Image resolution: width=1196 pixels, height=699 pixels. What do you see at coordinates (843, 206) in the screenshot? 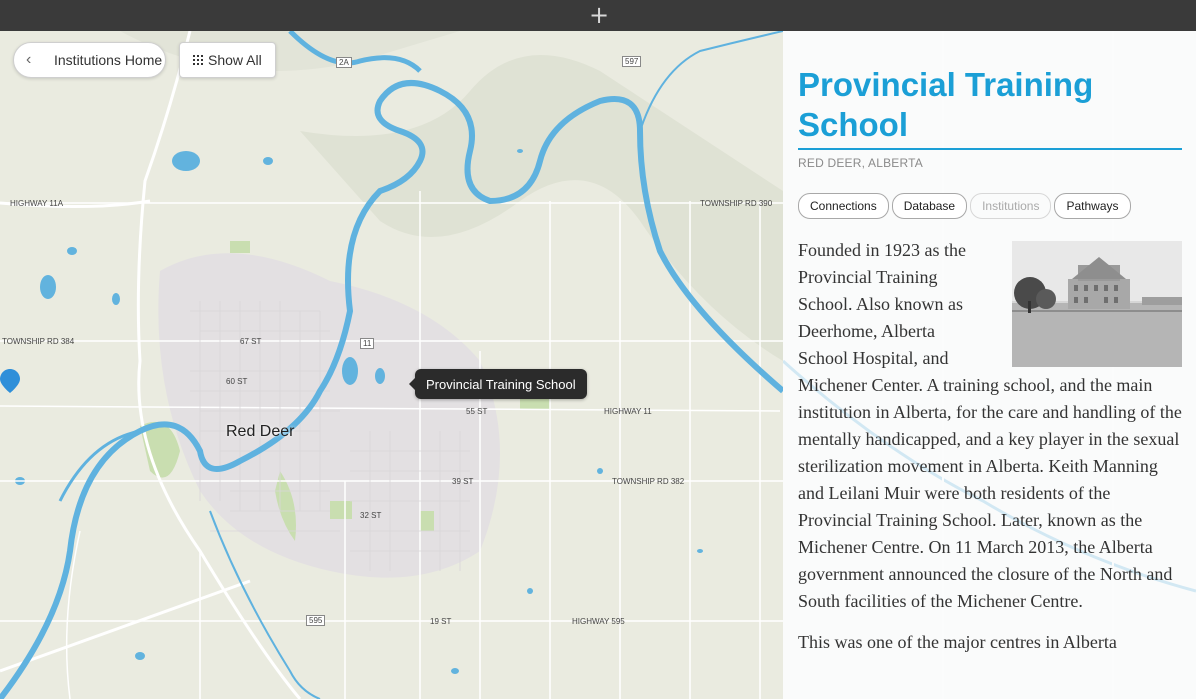
I see `tab-connections: Connections` at bounding box center [843, 206].